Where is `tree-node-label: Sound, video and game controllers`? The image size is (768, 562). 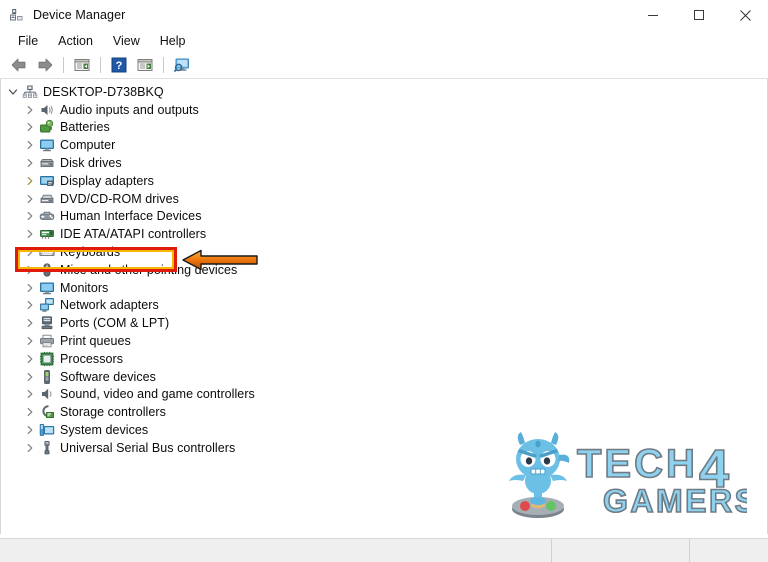
tree-node-label: Sound, video and game controllers is located at coordinates (157, 394).